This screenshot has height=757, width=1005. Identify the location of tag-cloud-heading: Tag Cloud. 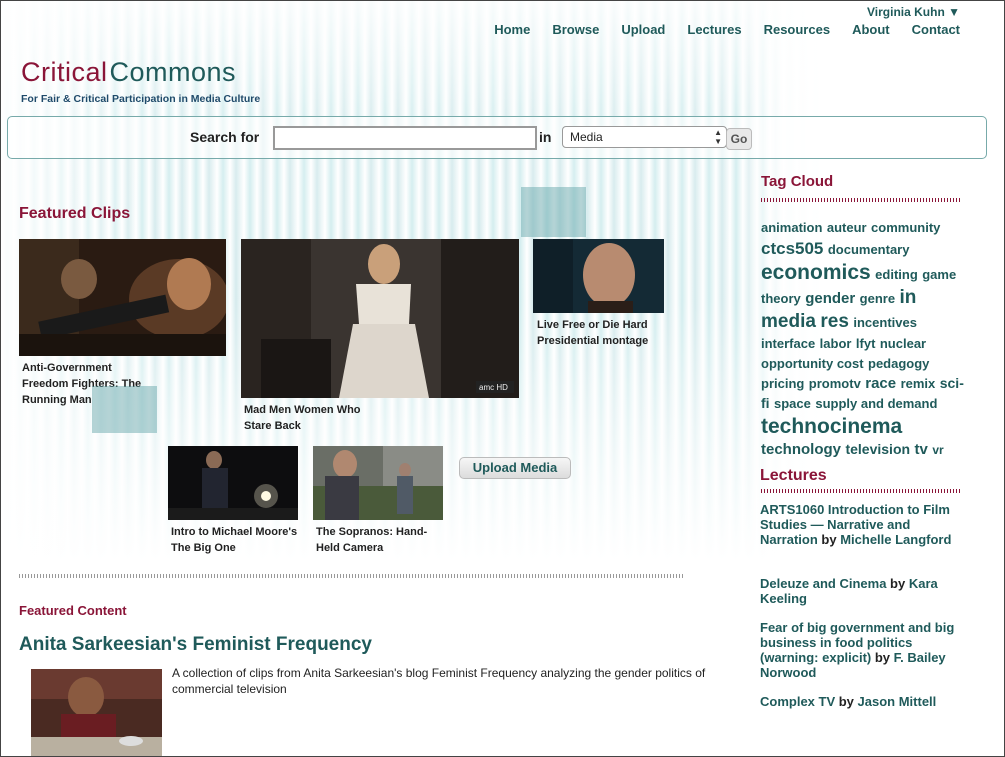
(797, 181).